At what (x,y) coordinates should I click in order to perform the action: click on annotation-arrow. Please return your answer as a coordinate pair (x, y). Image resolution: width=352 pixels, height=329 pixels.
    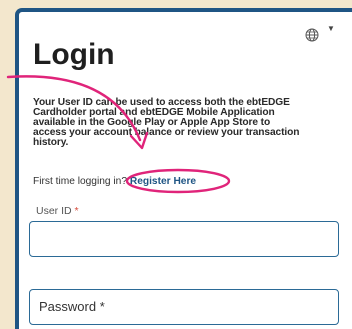
    Looking at the image, I should click on (74, 108).